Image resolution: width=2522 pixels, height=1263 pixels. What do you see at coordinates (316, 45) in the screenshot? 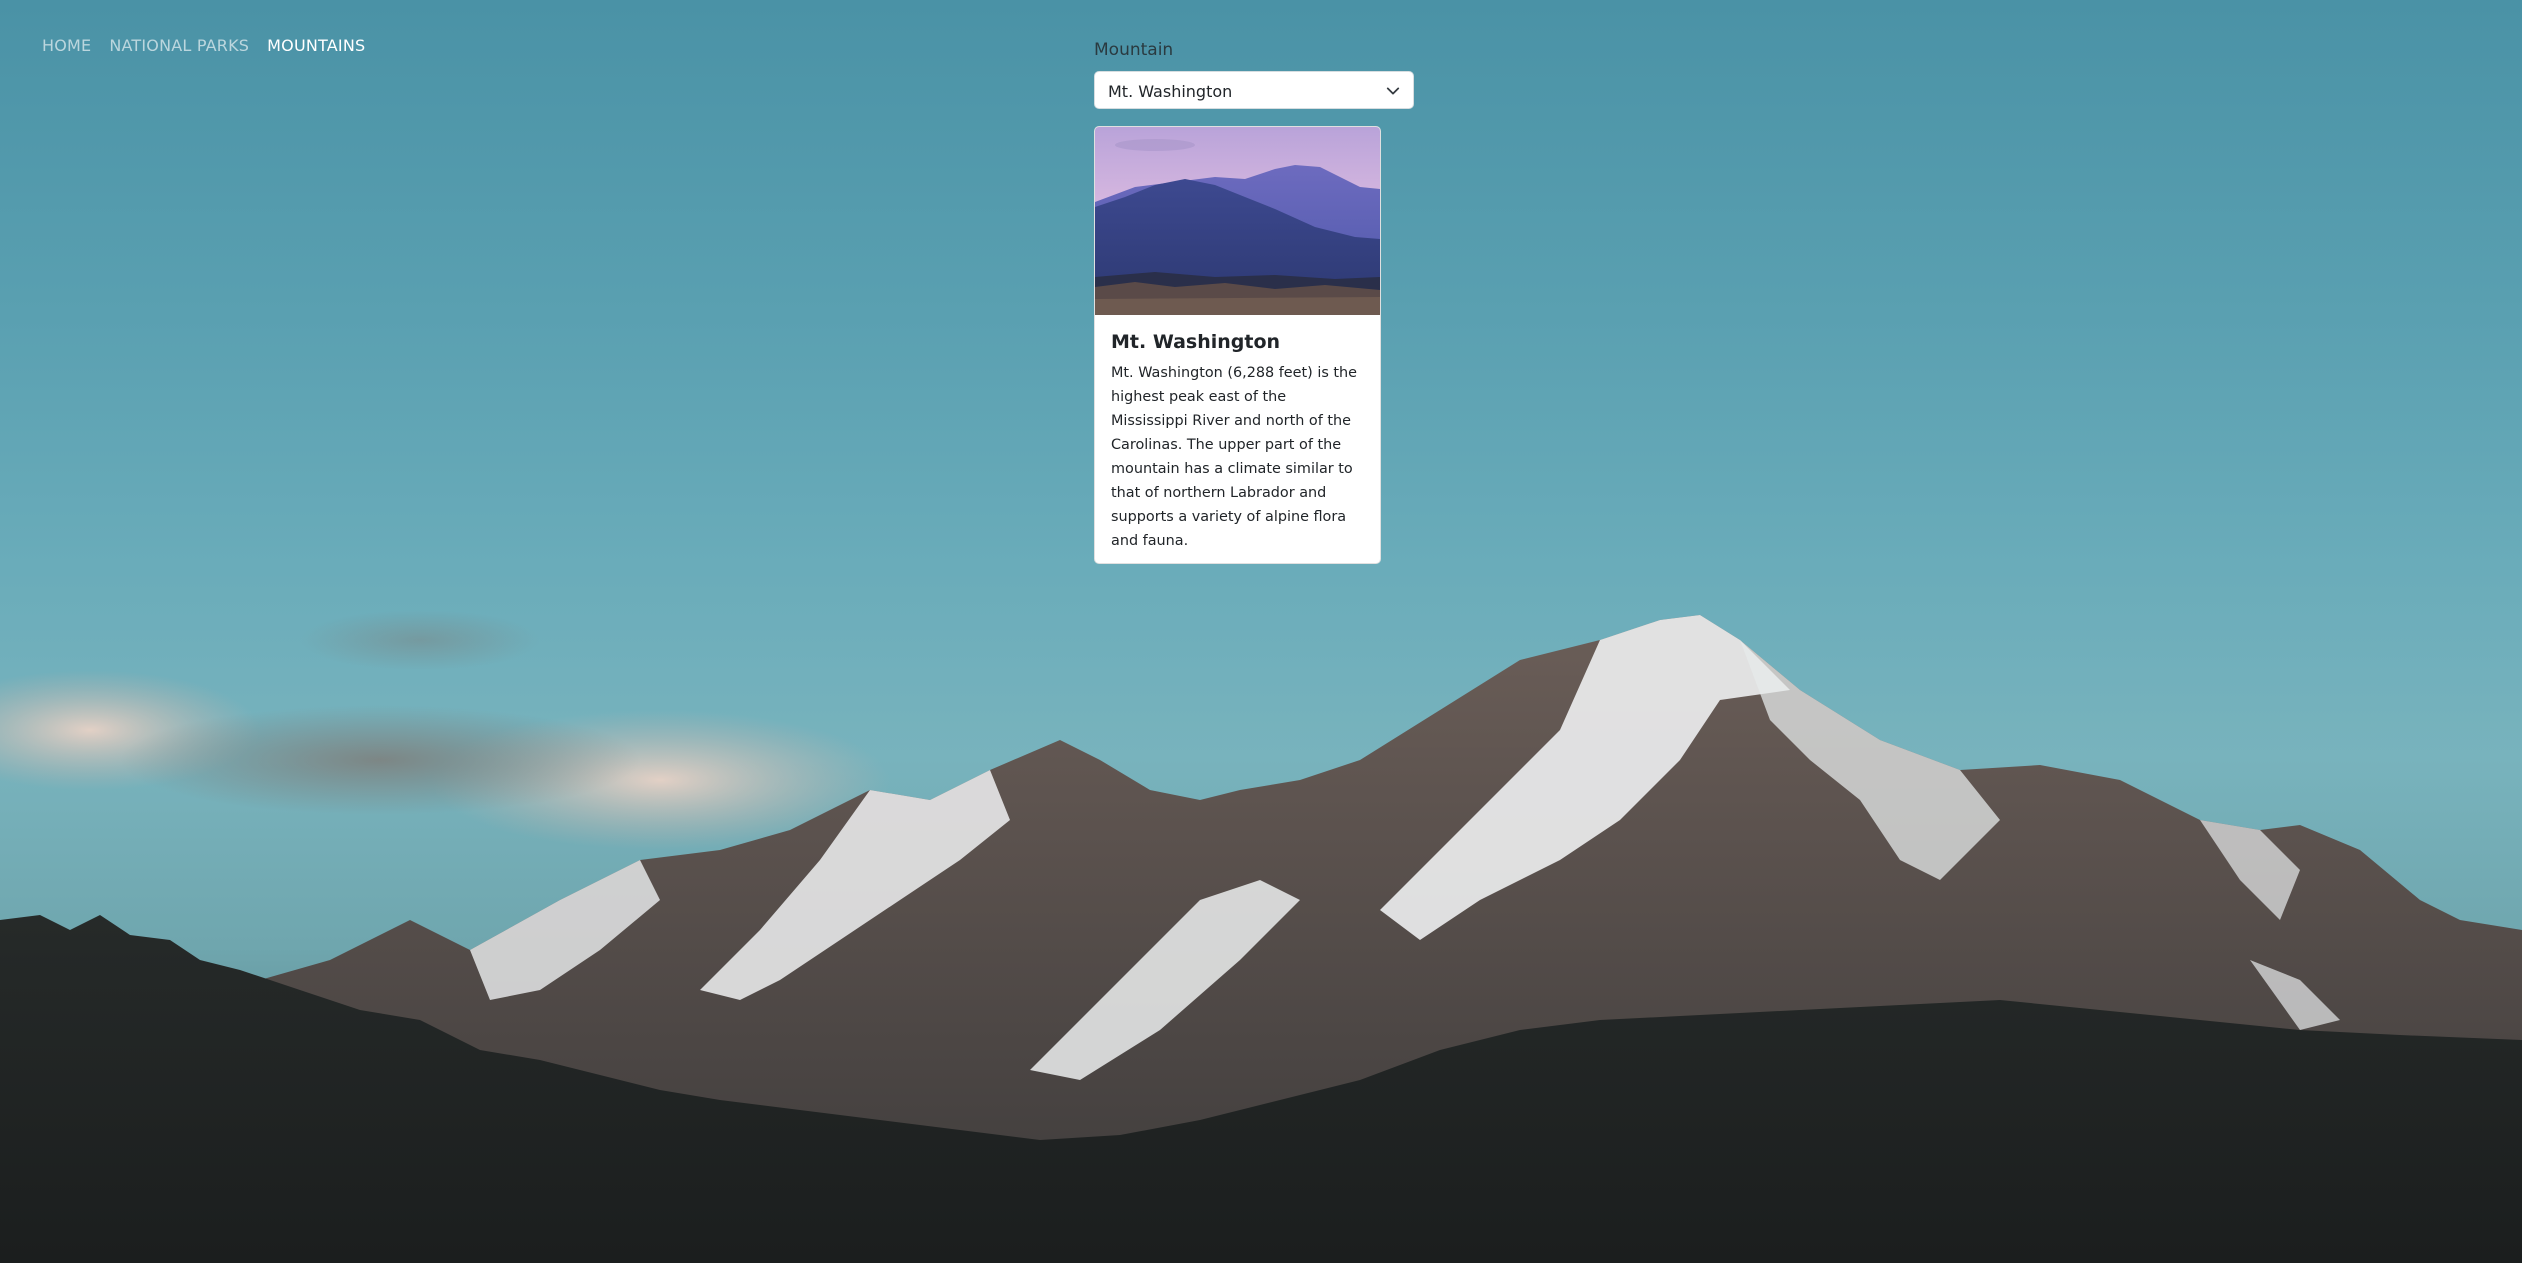
I see `nav-link-mountains: MOUNTAINS` at bounding box center [316, 45].